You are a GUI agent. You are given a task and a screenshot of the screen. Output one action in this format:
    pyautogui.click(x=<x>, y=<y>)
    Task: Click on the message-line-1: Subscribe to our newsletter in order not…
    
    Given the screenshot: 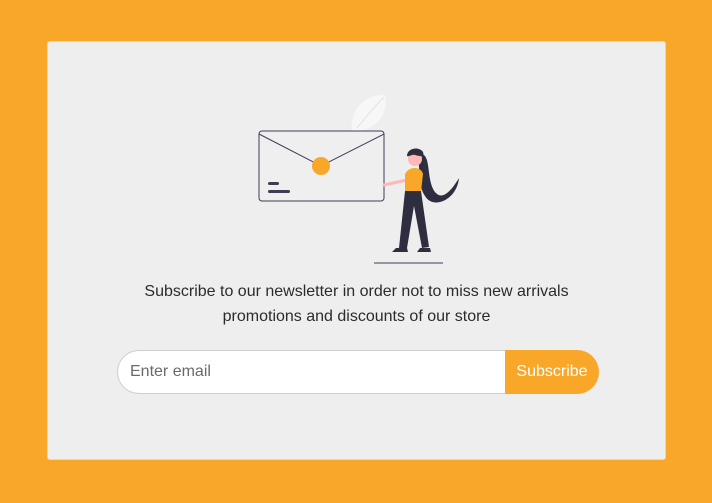 What is the action you would take?
    pyautogui.click(x=356, y=291)
    